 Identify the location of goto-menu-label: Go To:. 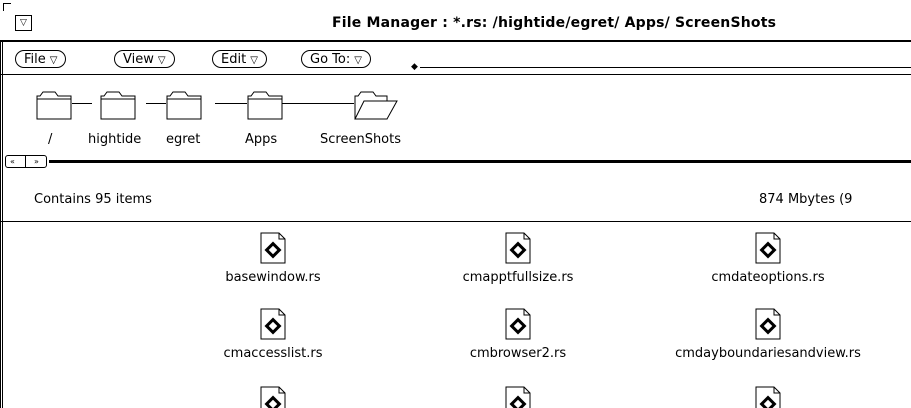
(330, 59).